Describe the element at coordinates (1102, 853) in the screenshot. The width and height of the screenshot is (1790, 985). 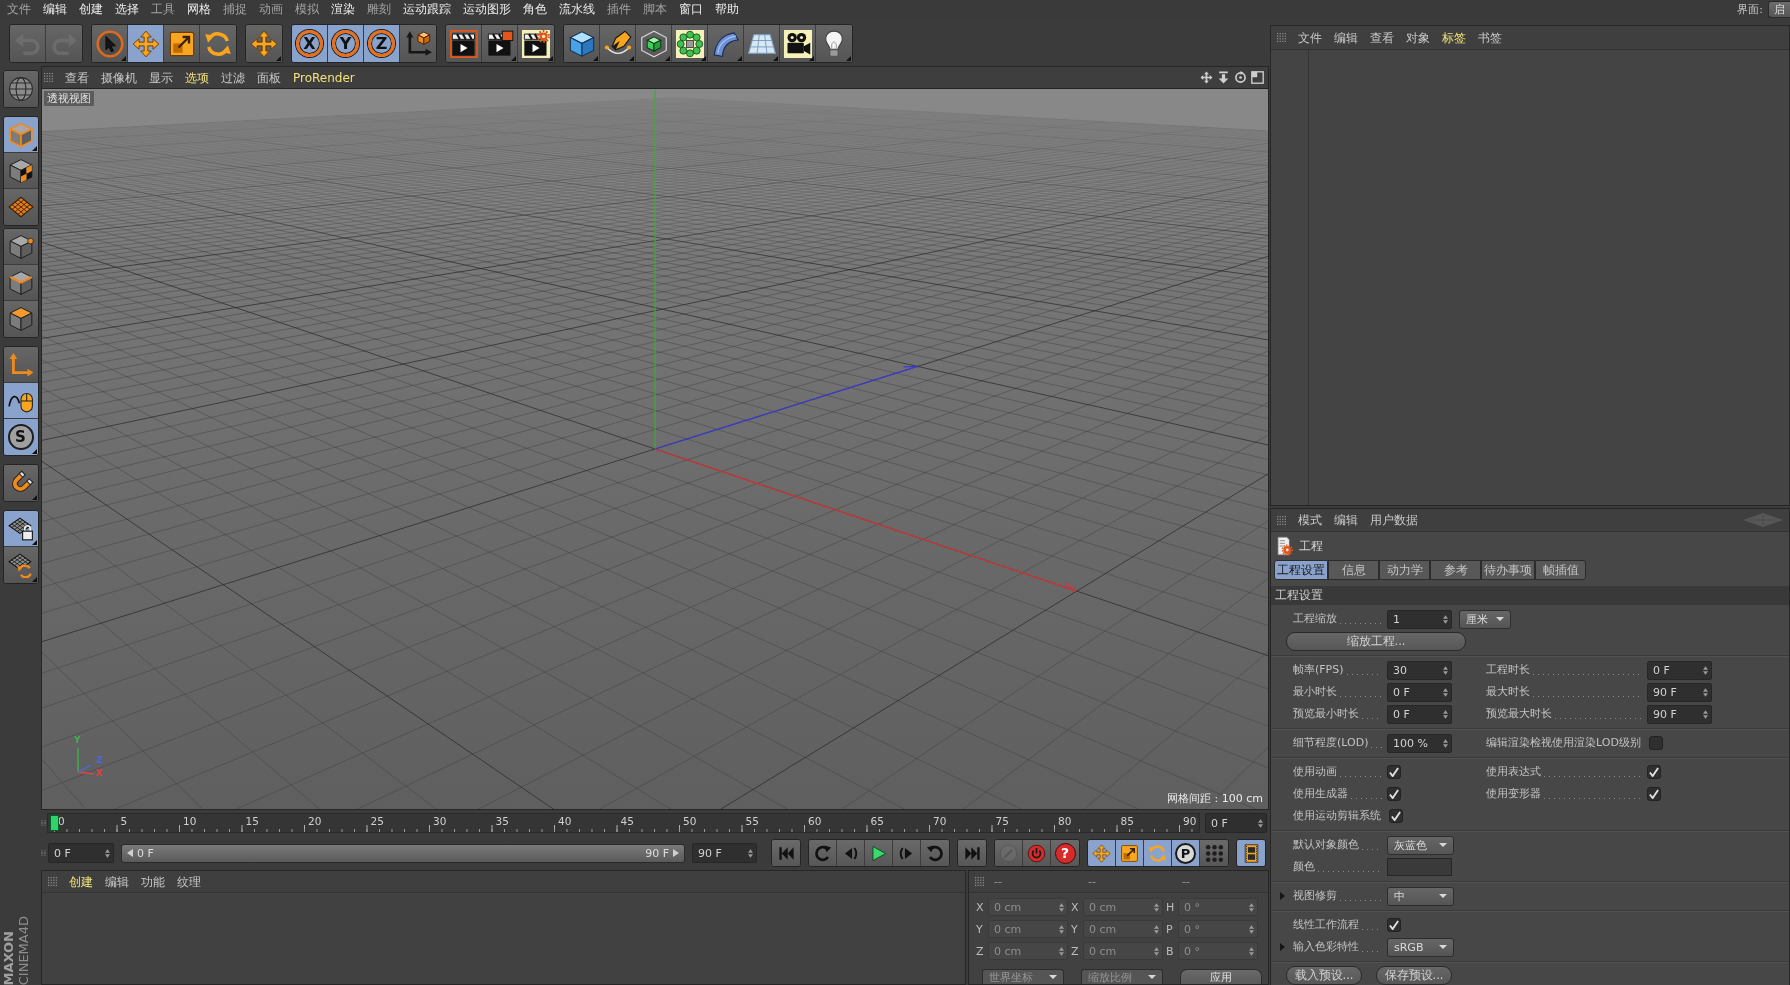
I see `position-key-button` at that location.